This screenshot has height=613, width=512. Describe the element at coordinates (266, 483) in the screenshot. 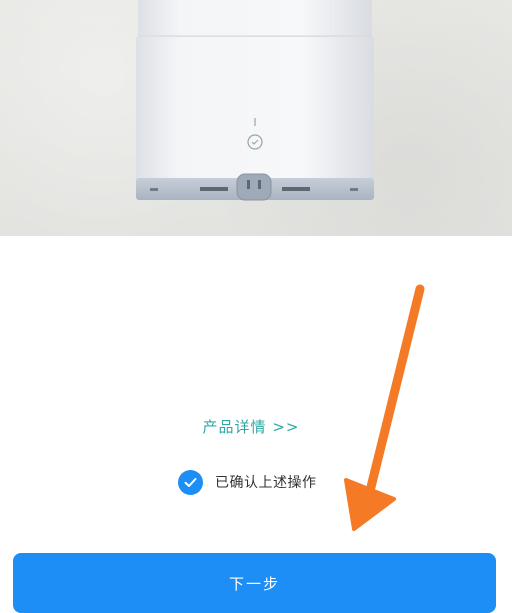

I see `confirm-label: 已确认上述操作` at that location.